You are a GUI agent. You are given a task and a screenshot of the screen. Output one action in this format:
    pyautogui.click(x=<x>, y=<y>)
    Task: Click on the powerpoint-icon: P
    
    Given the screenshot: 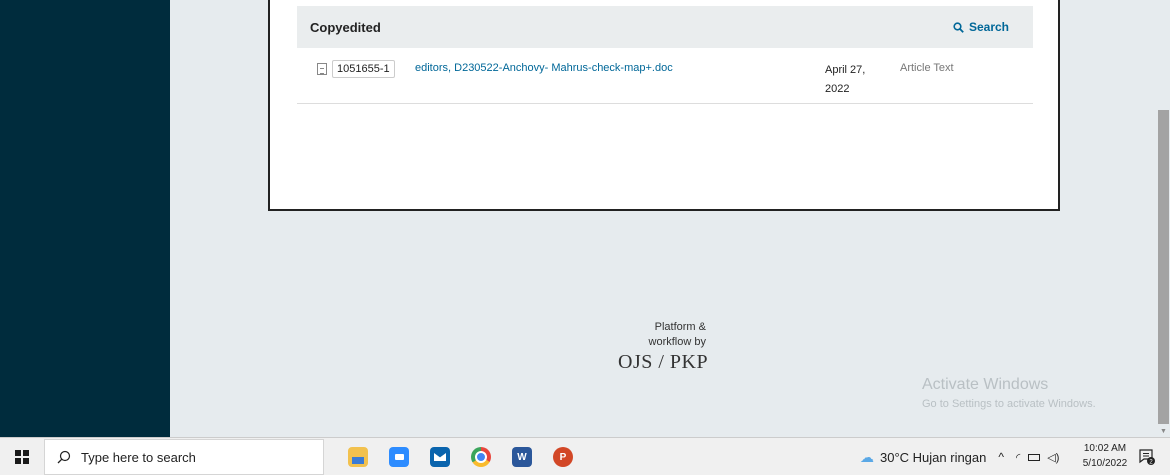 What is the action you would take?
    pyautogui.click(x=563, y=457)
    